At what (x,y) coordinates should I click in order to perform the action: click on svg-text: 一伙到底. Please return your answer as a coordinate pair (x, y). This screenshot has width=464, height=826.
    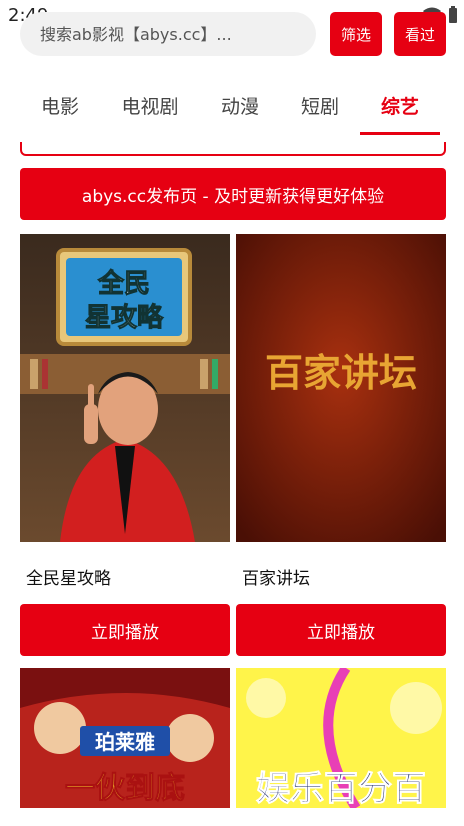
    Looking at the image, I should click on (125, 788).